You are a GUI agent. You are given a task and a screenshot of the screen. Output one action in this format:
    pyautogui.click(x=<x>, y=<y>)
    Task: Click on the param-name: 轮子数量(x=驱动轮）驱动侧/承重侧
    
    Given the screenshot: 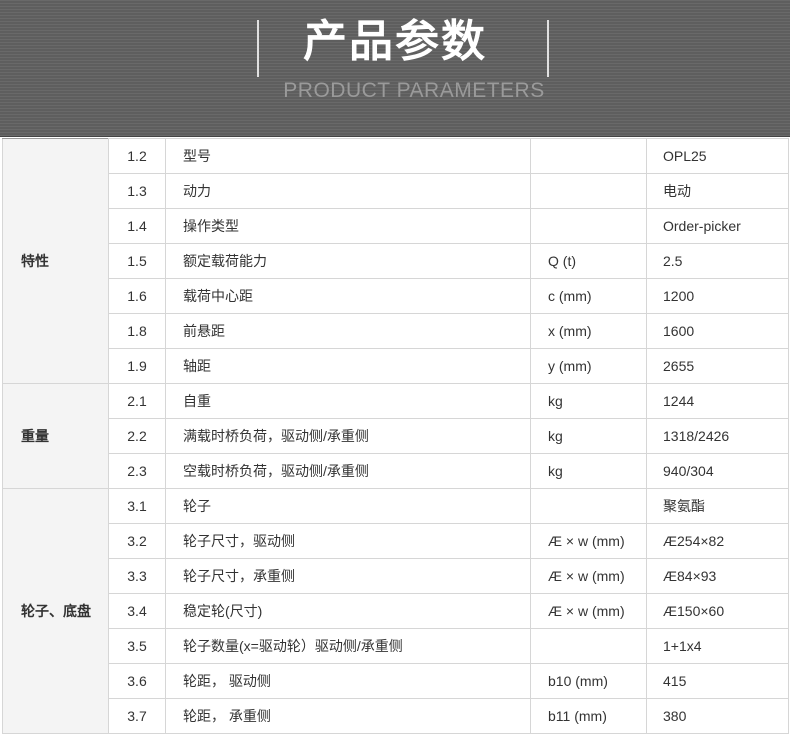 What is the action you would take?
    pyautogui.click(x=348, y=646)
    